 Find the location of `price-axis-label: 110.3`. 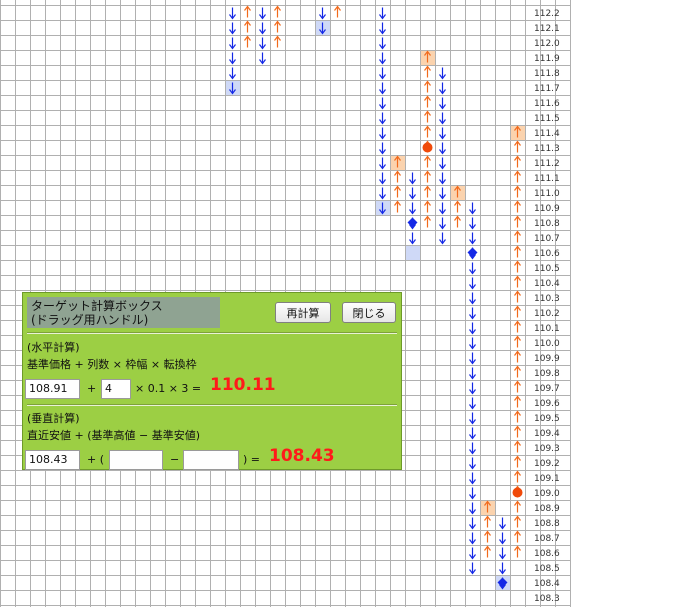

price-axis-label: 110.3 is located at coordinates (547, 299).